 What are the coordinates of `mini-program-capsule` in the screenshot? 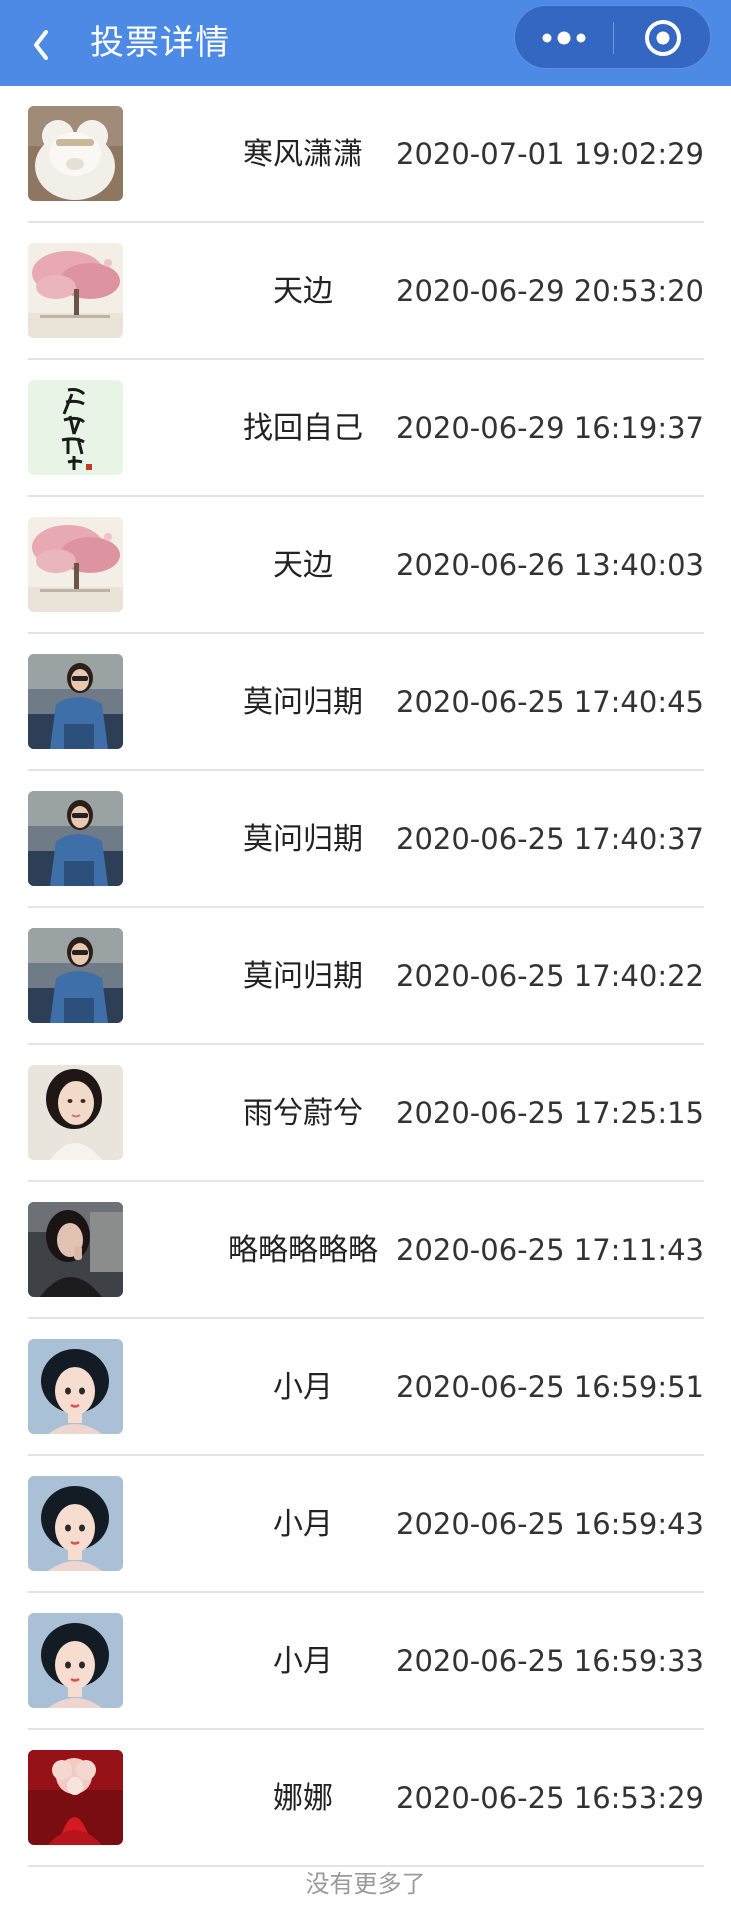 It's located at (612, 37).